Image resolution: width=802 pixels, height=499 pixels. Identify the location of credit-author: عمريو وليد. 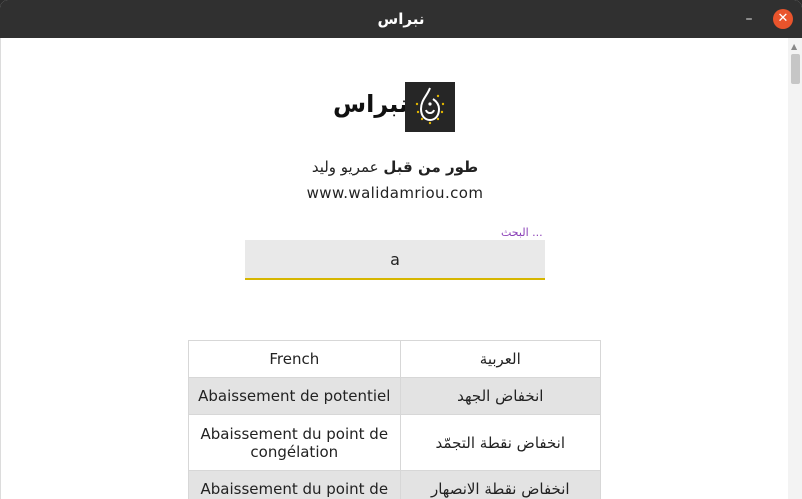
(345, 167).